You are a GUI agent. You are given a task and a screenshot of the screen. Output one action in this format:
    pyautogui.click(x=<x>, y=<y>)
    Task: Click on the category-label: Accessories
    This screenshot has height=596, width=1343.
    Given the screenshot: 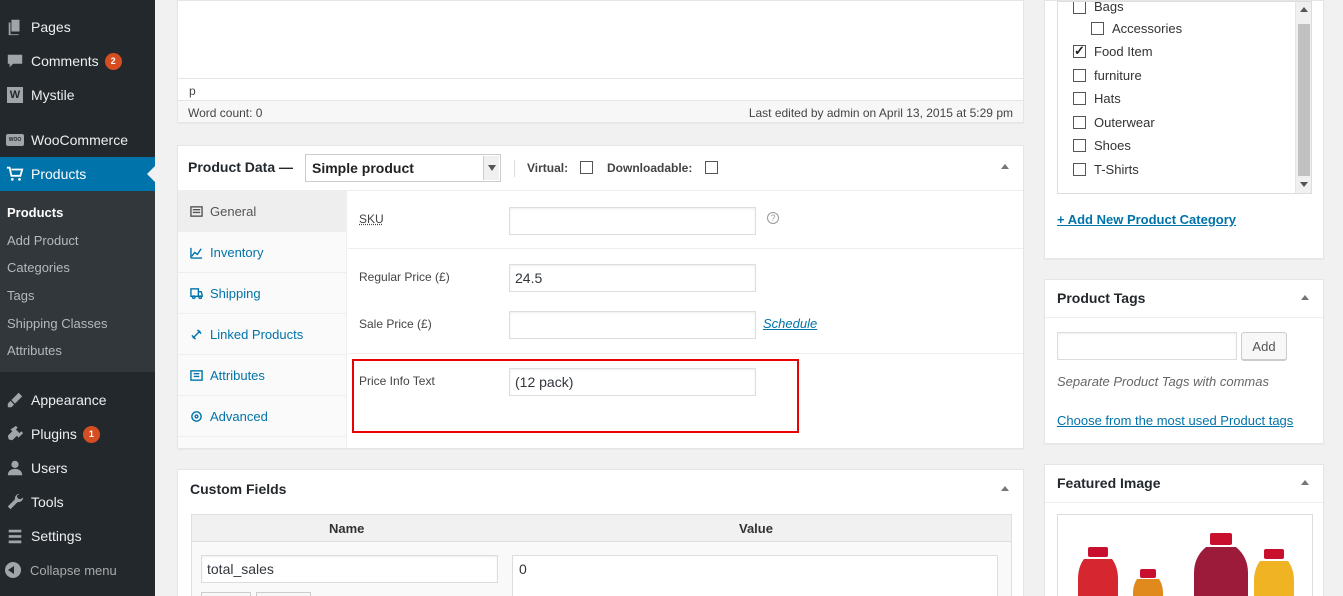 What is the action you would take?
    pyautogui.click(x=1147, y=28)
    